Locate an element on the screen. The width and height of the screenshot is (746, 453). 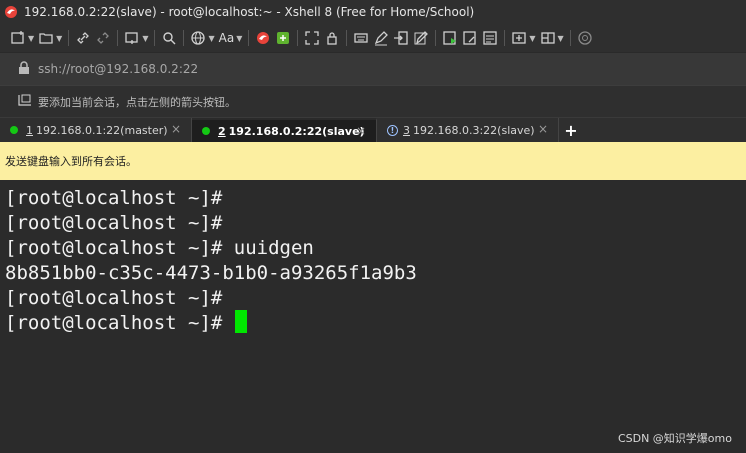
connect-button is located at coordinates (83, 38).